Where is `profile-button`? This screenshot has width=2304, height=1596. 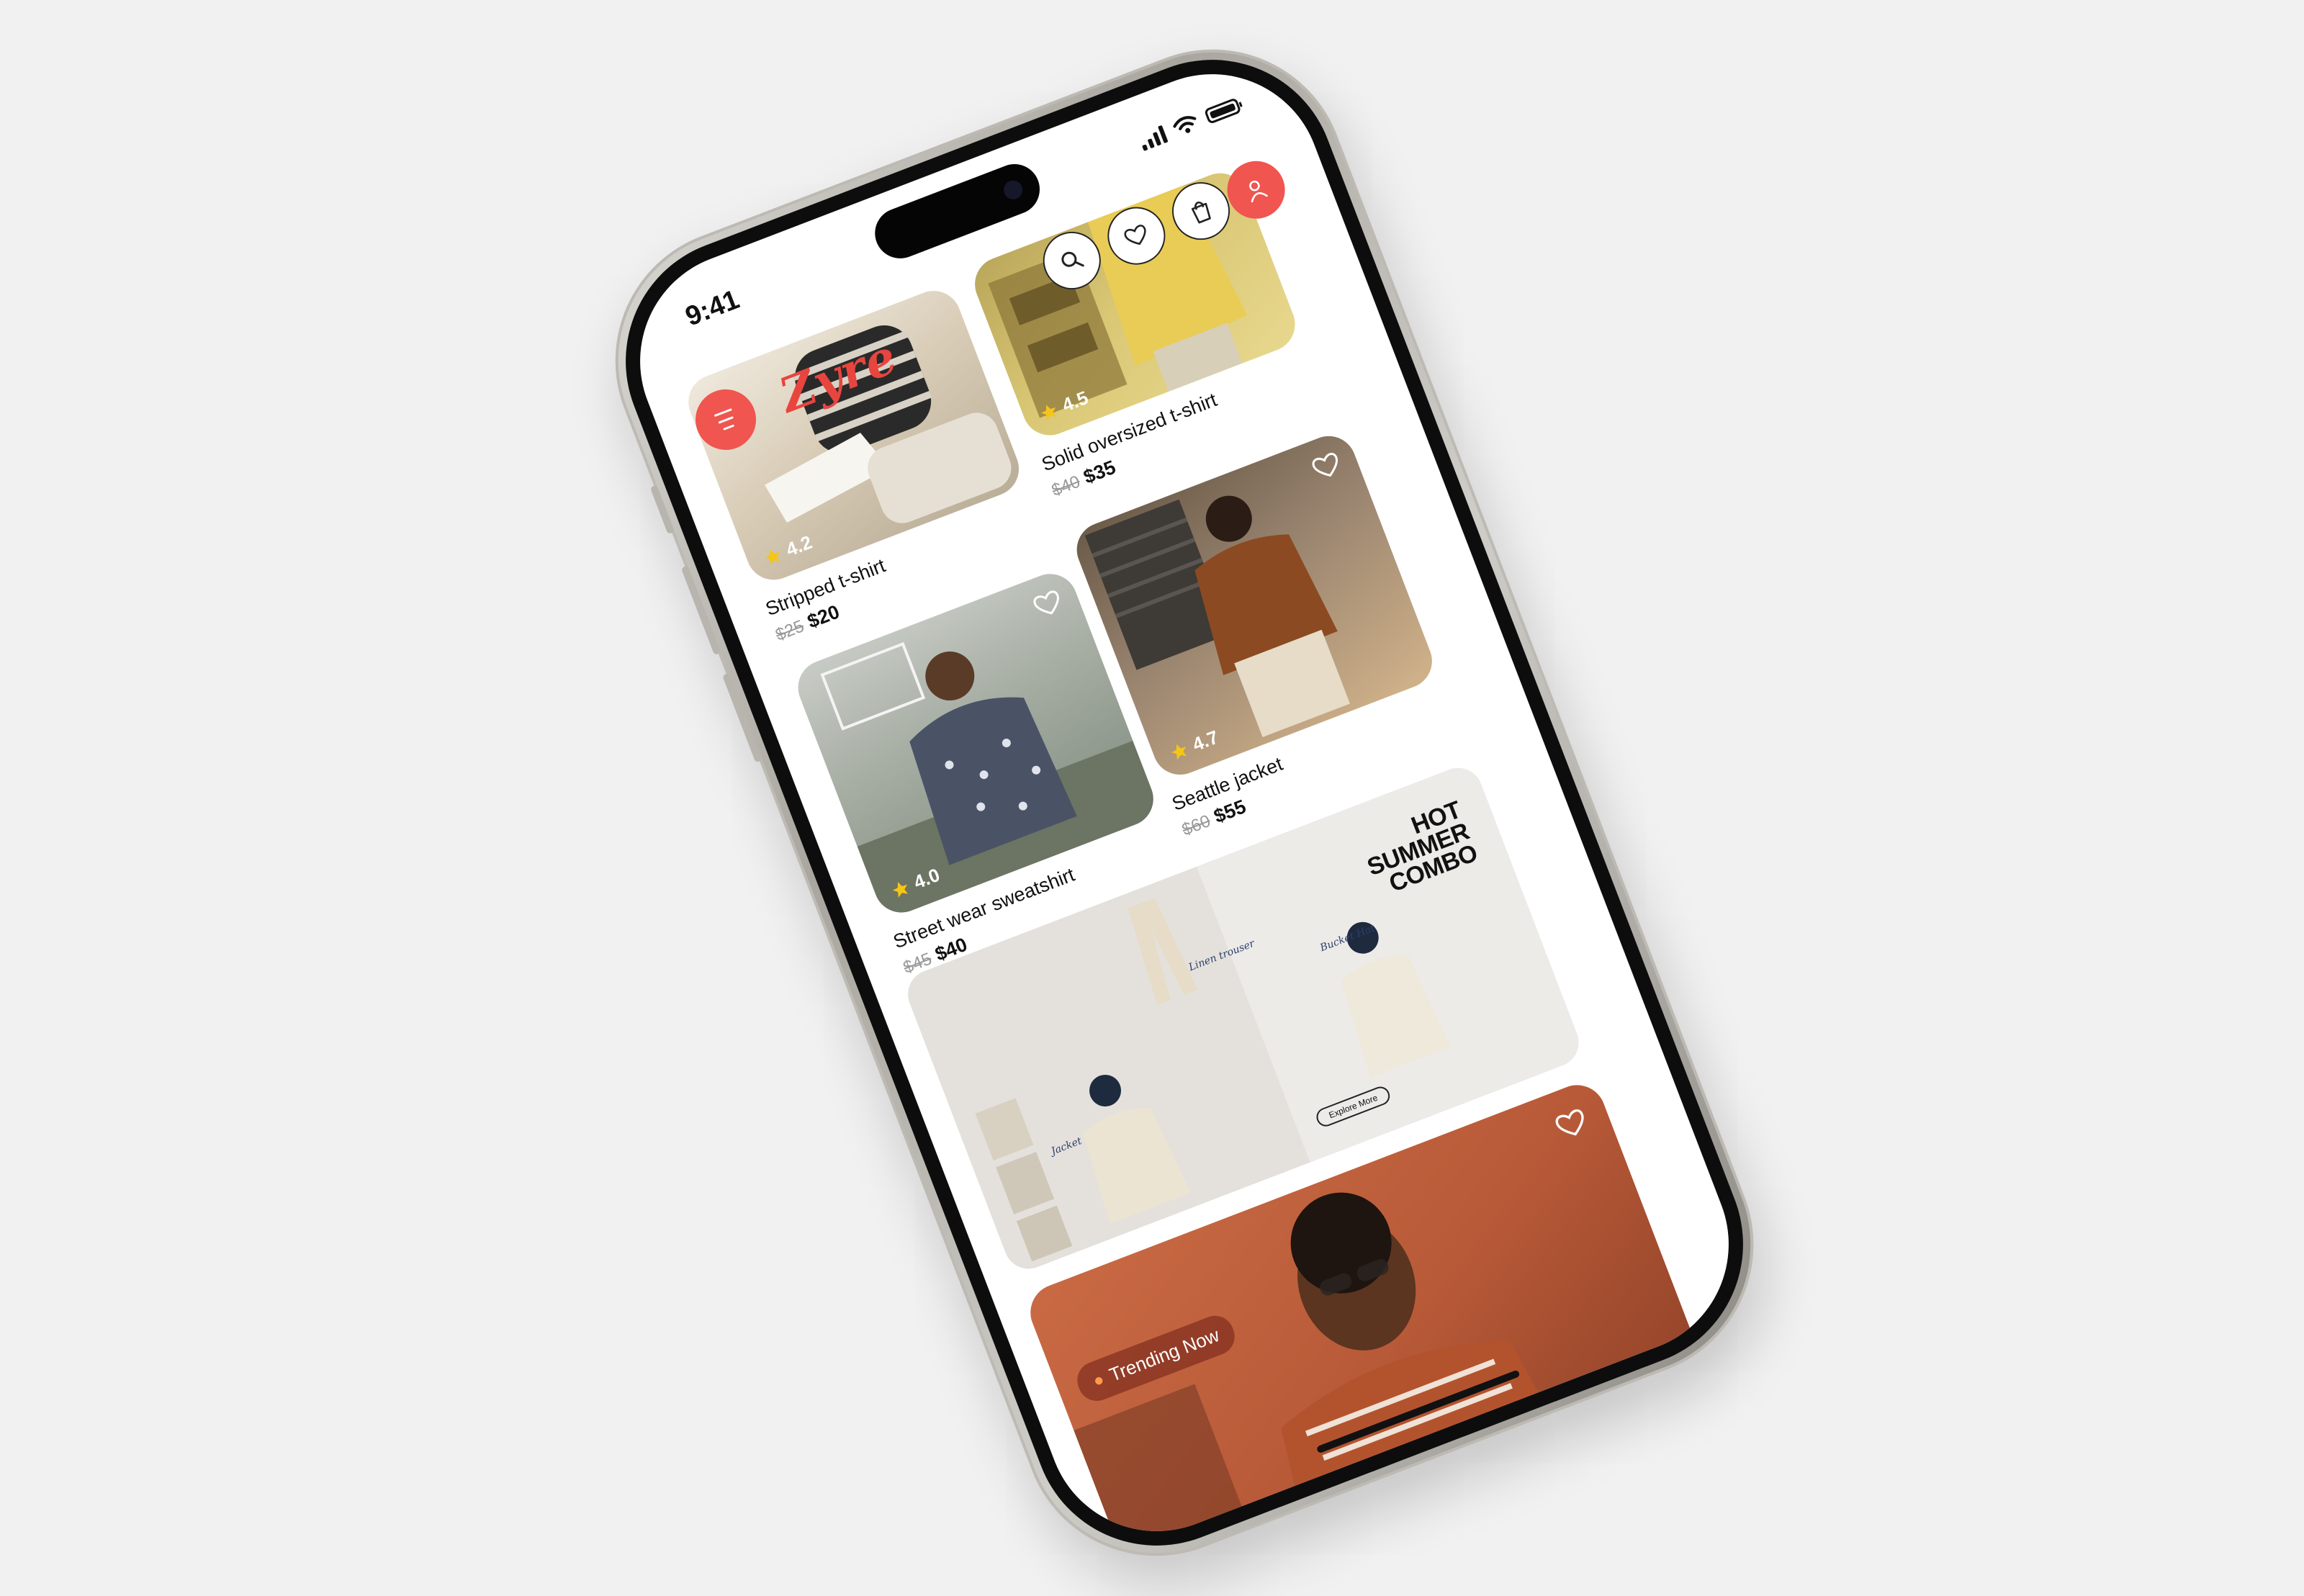 profile-button is located at coordinates (1256, 190).